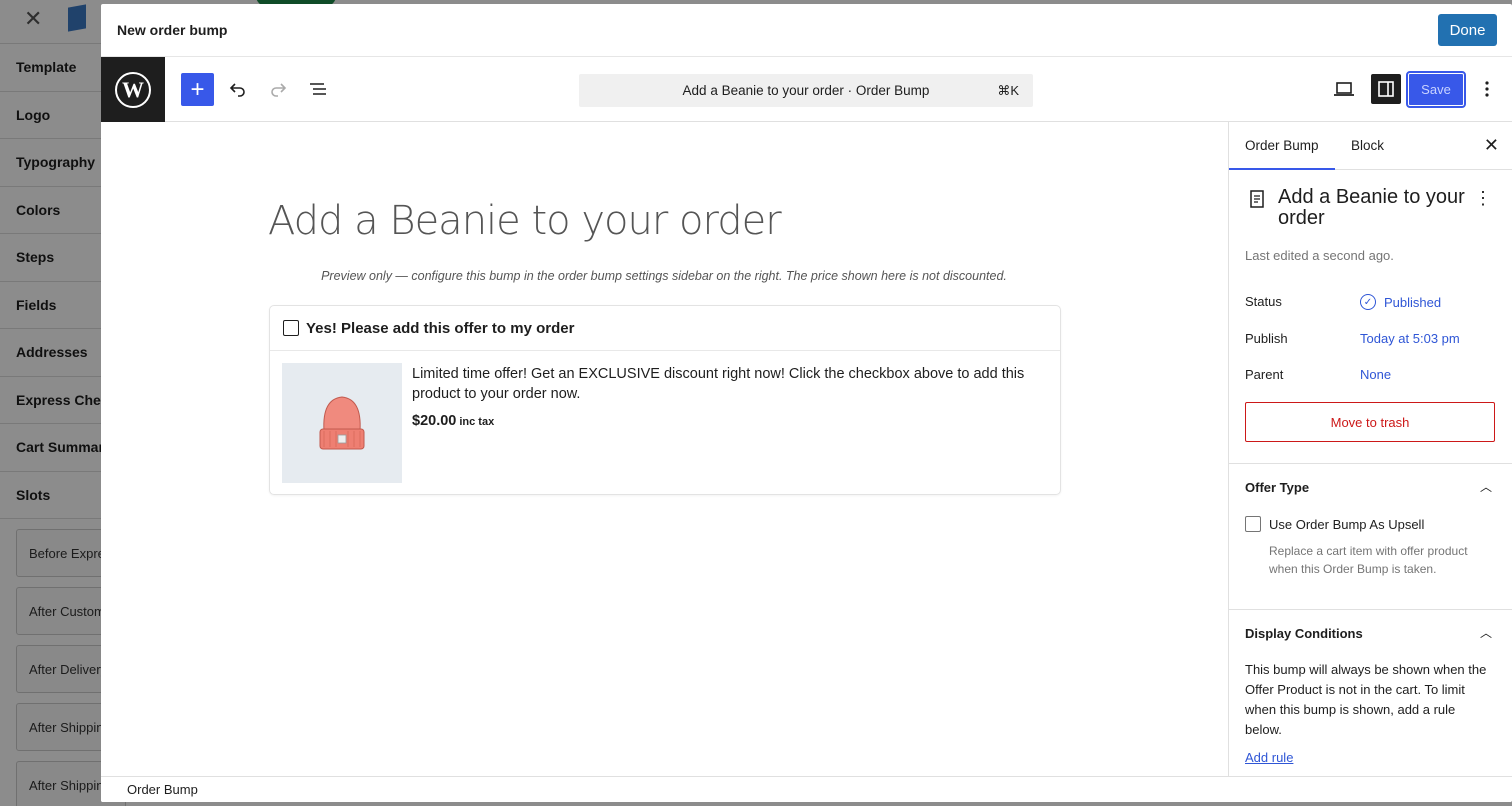 The width and height of the screenshot is (1512, 806). I want to click on status-value: ✓ Published, so click(1400, 302).